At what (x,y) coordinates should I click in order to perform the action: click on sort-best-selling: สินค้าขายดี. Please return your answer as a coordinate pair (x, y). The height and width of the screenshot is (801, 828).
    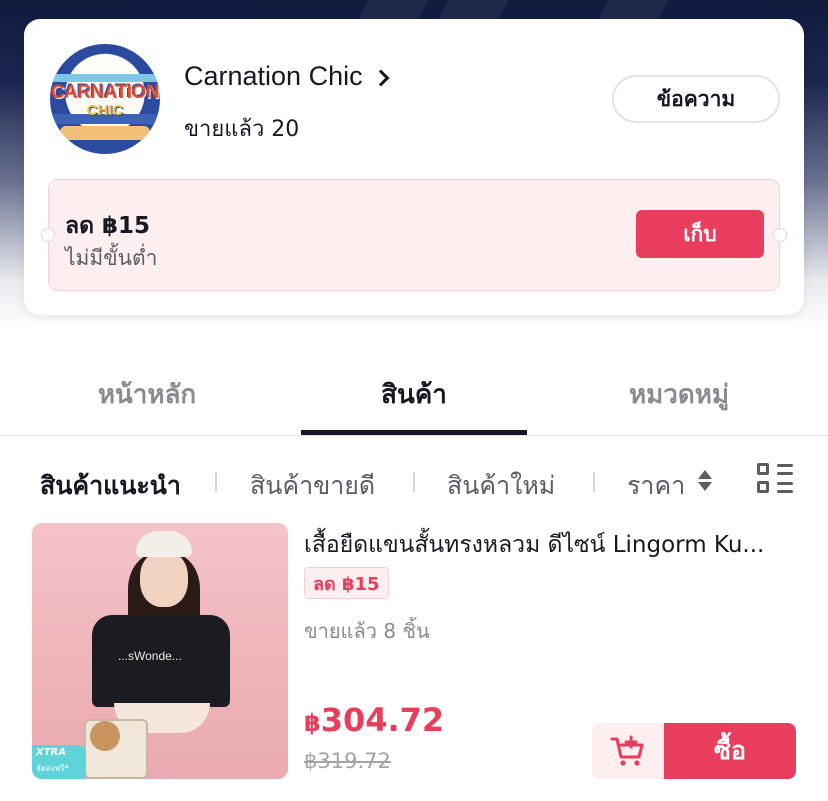
    Looking at the image, I should click on (312, 486).